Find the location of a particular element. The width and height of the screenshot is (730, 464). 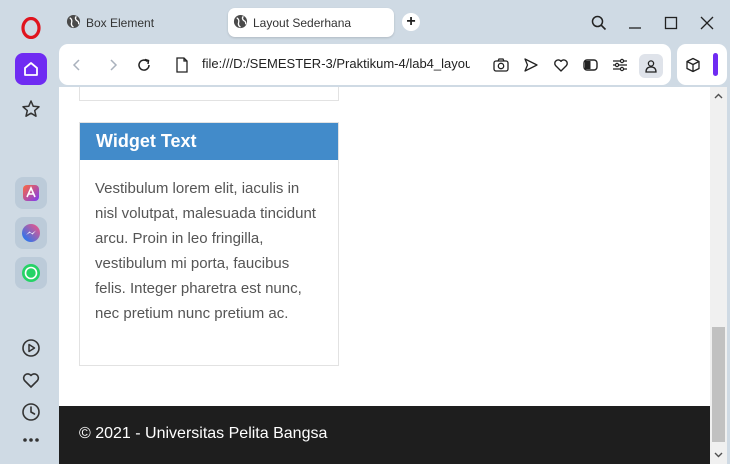

vertical-scrollbar is located at coordinates (718, 275).